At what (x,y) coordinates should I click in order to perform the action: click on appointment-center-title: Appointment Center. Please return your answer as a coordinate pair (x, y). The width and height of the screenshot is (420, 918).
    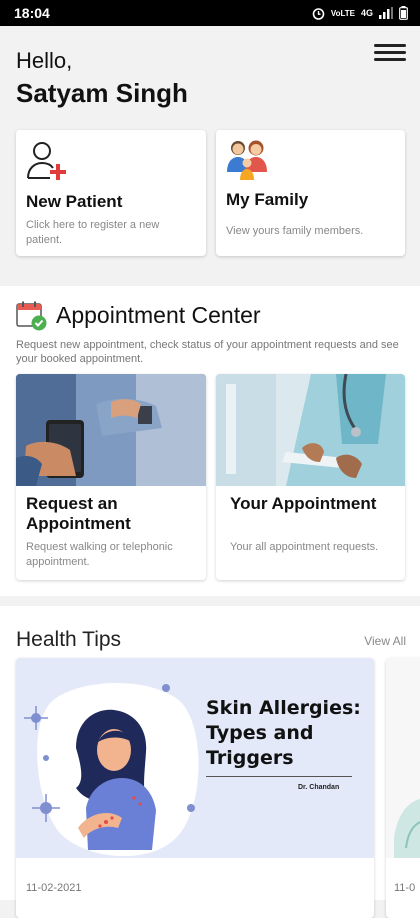
    Looking at the image, I should click on (158, 315).